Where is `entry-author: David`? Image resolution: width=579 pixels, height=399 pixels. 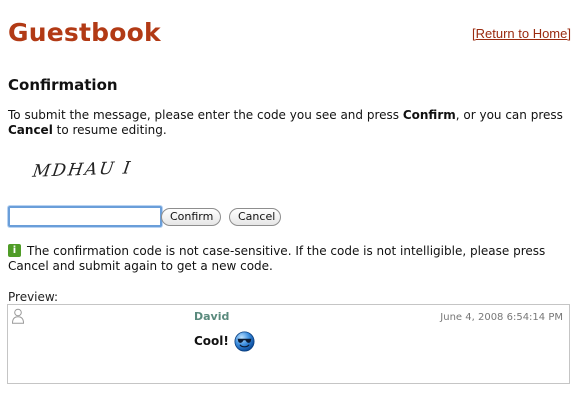
entry-author: David is located at coordinates (212, 316).